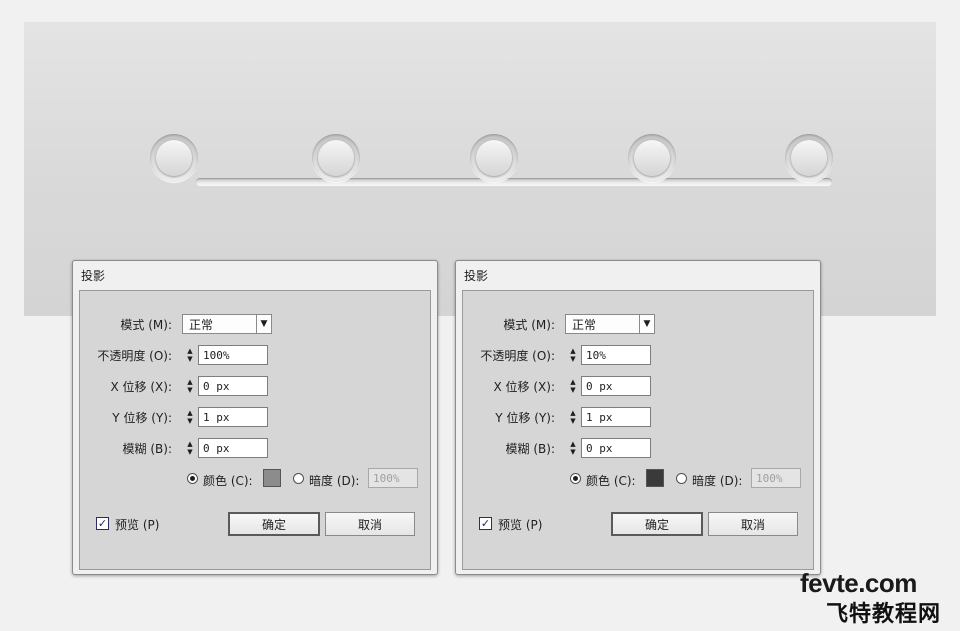 The height and width of the screenshot is (631, 960). Describe the element at coordinates (884, 614) in the screenshot. I see `watermark-line2: 飞特教程网` at that location.